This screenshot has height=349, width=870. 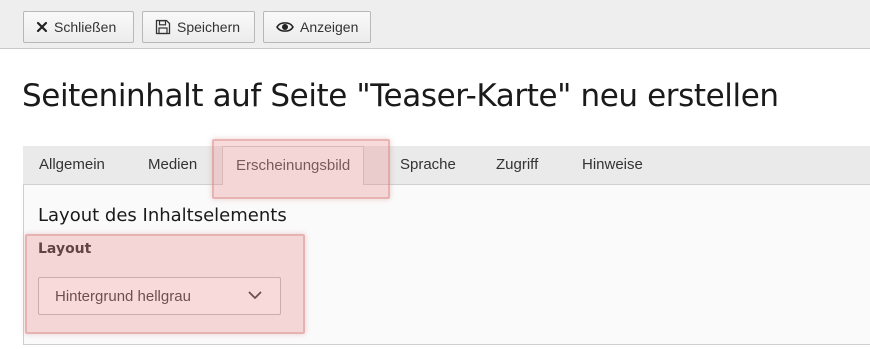 What do you see at coordinates (285, 27) in the screenshot?
I see `eye-icon` at bounding box center [285, 27].